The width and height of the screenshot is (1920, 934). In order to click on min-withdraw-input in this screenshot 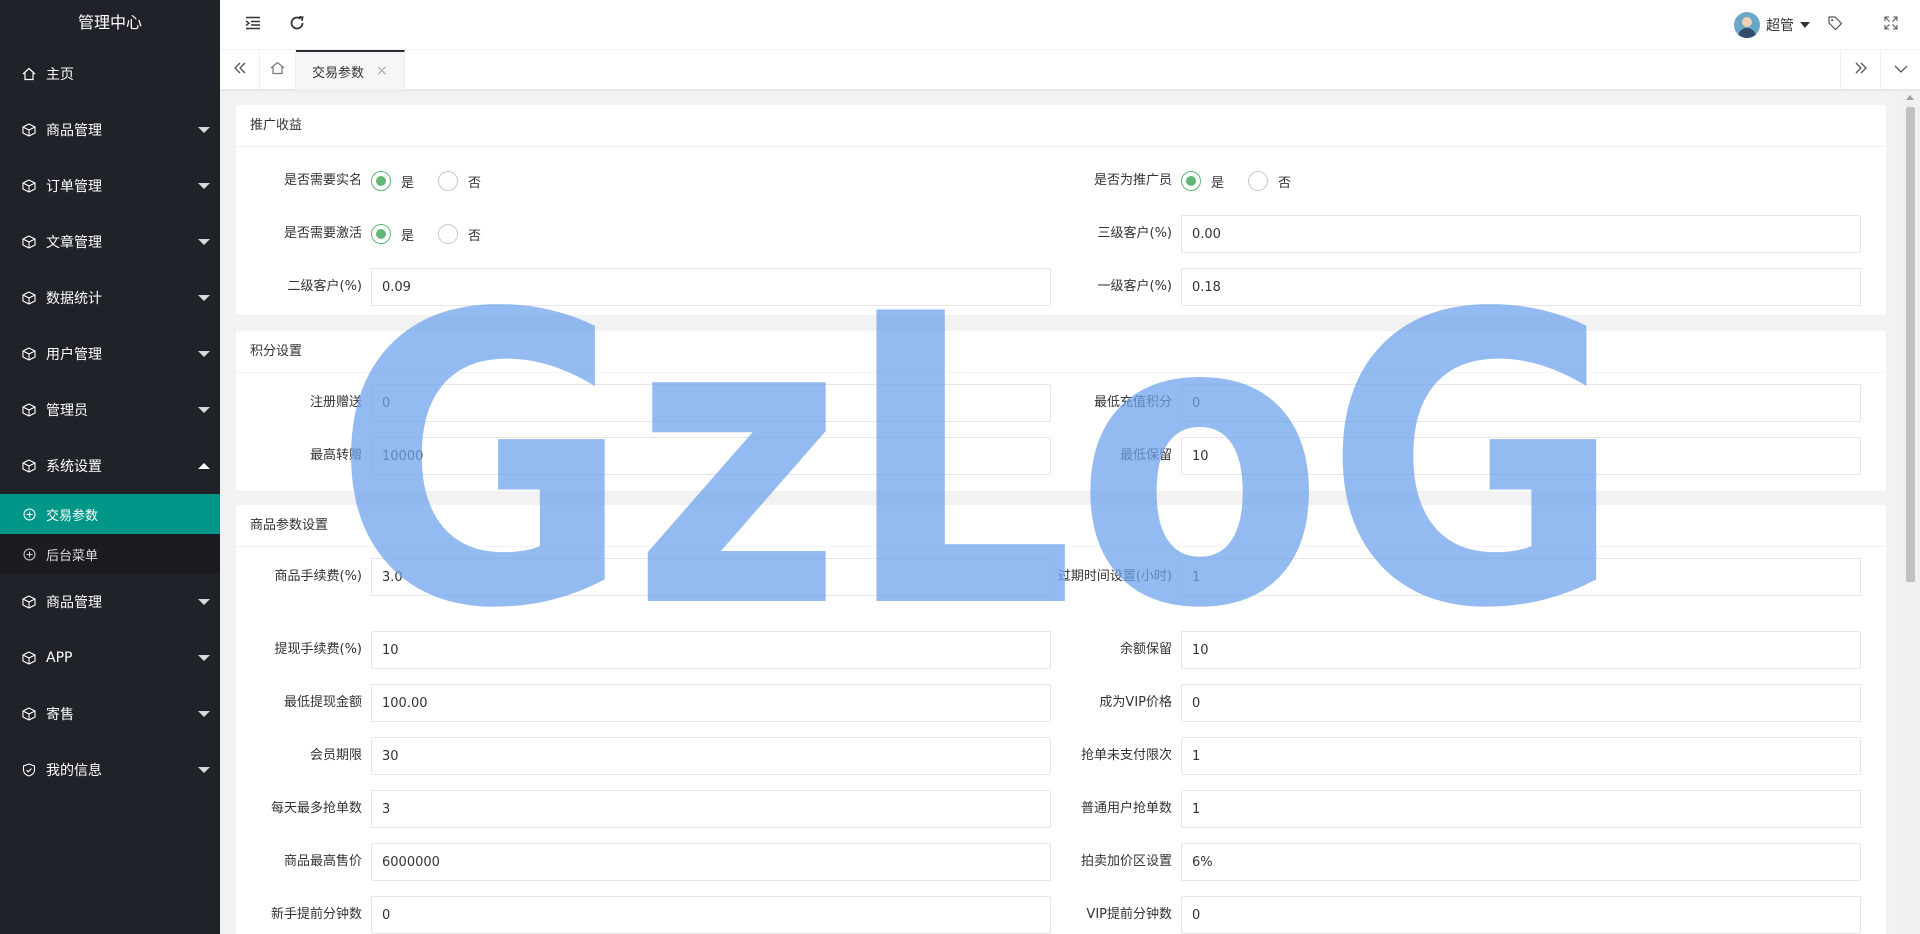, I will do `click(711, 703)`.